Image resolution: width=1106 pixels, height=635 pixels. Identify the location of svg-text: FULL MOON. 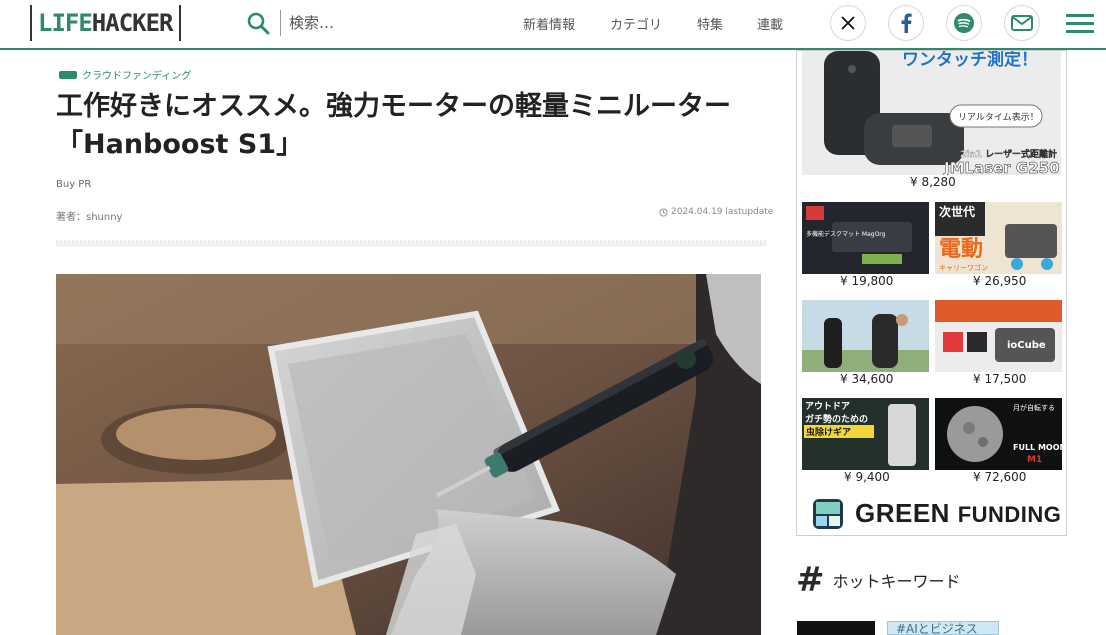
(1037, 447).